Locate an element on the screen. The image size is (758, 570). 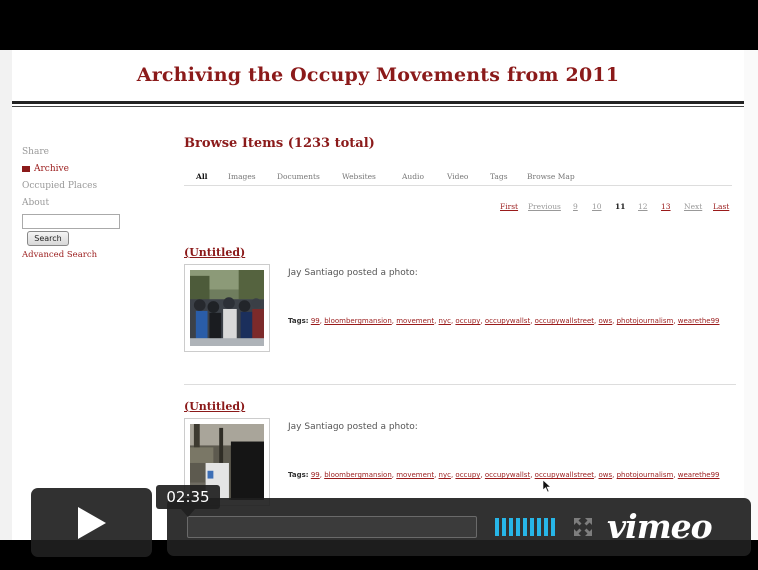
item-divider is located at coordinates (460, 384).